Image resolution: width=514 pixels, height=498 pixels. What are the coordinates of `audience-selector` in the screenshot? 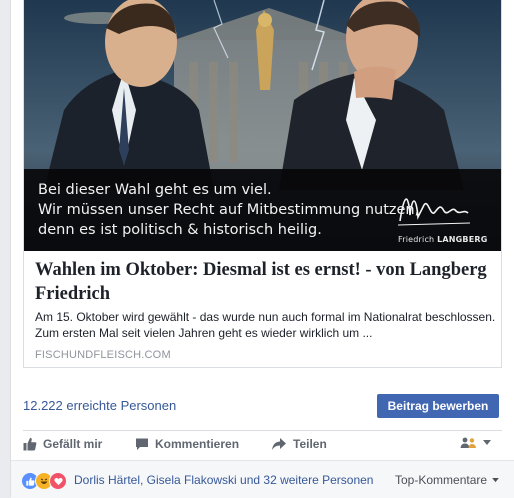 It's located at (475, 443).